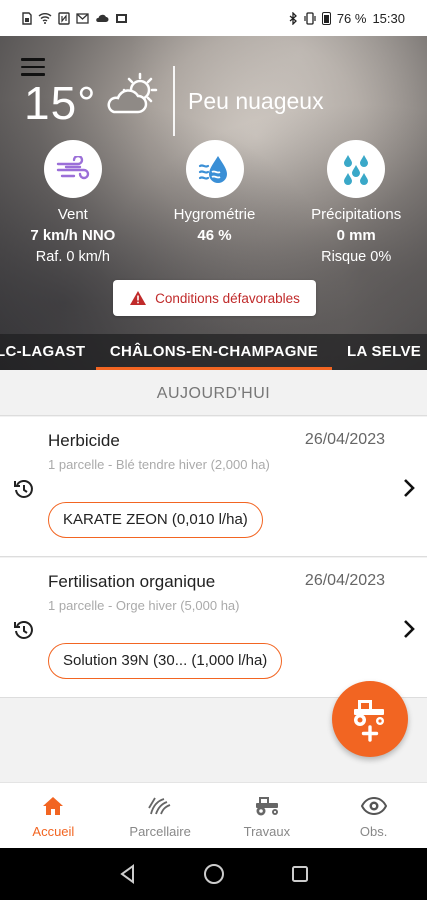 This screenshot has width=427, height=900. What do you see at coordinates (72, 169) in the screenshot?
I see `wind-icon` at bounding box center [72, 169].